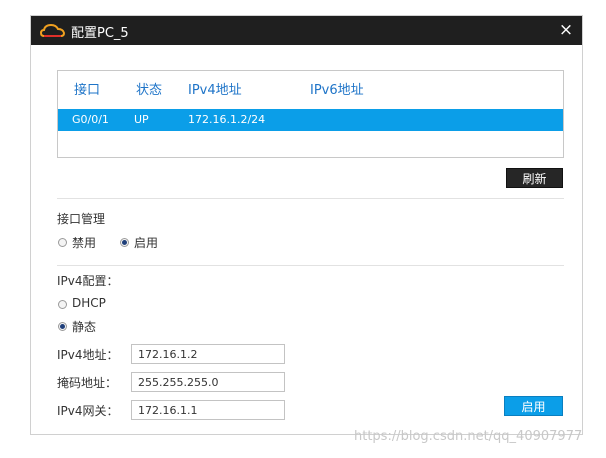  What do you see at coordinates (141, 119) in the screenshot?
I see `cell-status: UP` at bounding box center [141, 119].